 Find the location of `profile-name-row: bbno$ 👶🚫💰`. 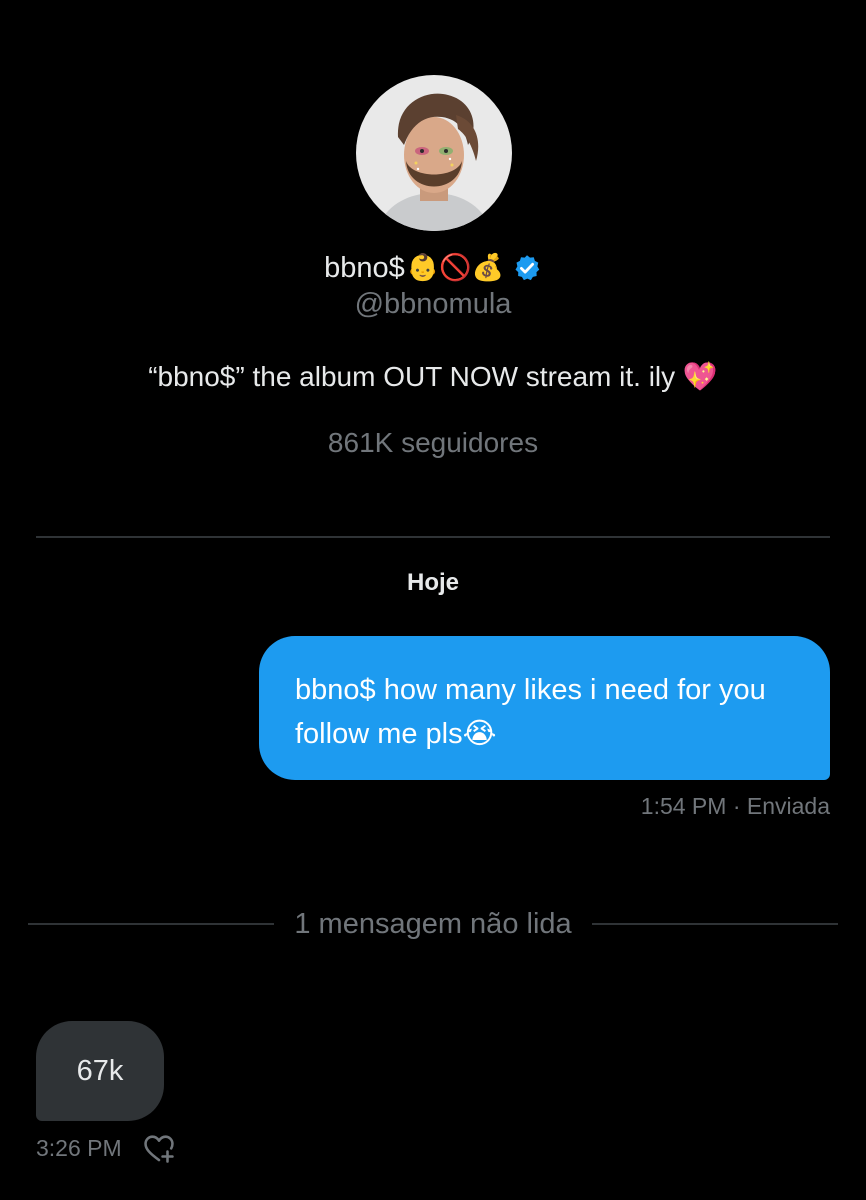

profile-name-row: bbno$ 👶🚫💰 is located at coordinates (433, 268).